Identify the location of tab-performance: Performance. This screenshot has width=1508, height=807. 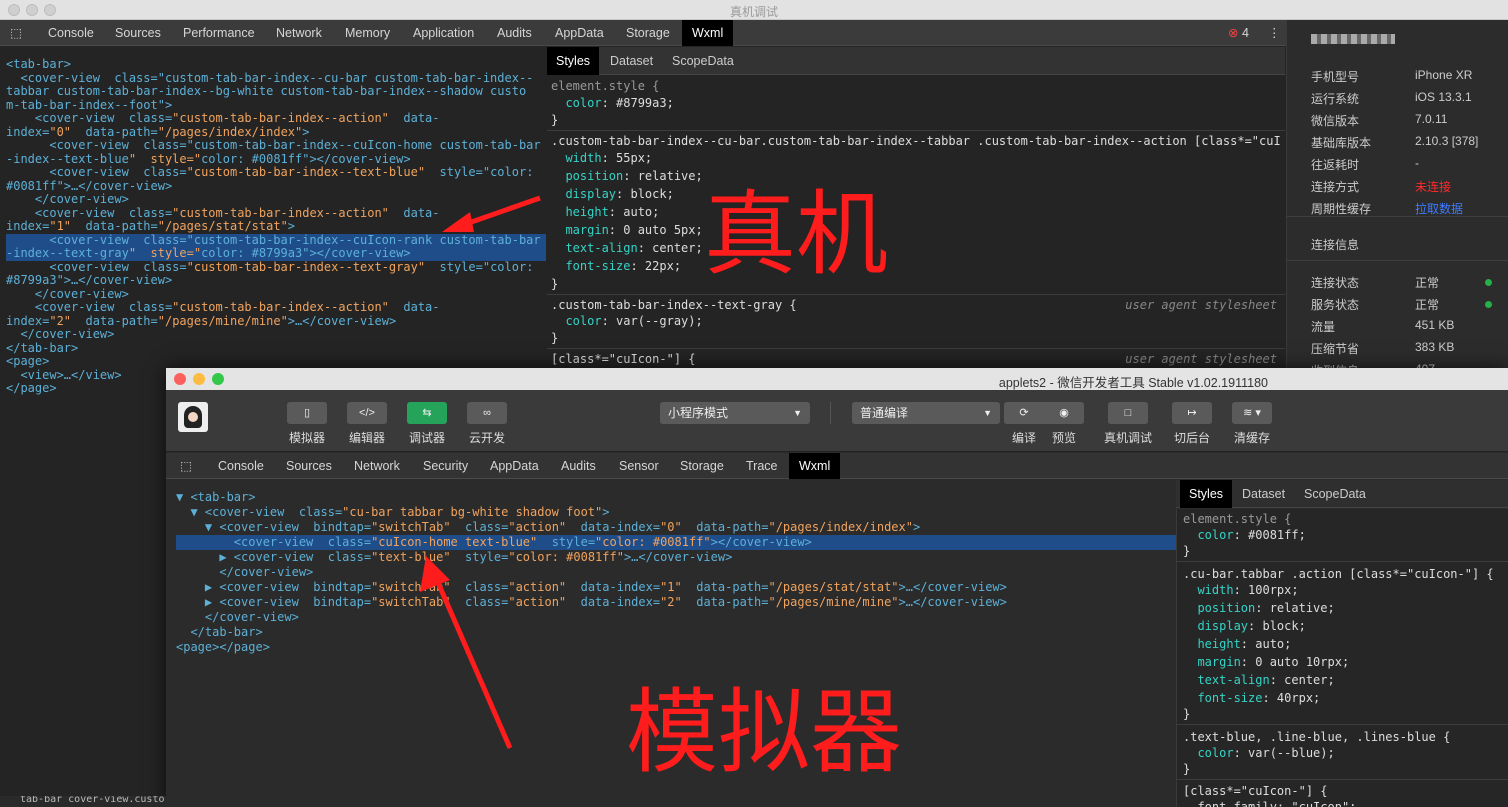
(219, 33).